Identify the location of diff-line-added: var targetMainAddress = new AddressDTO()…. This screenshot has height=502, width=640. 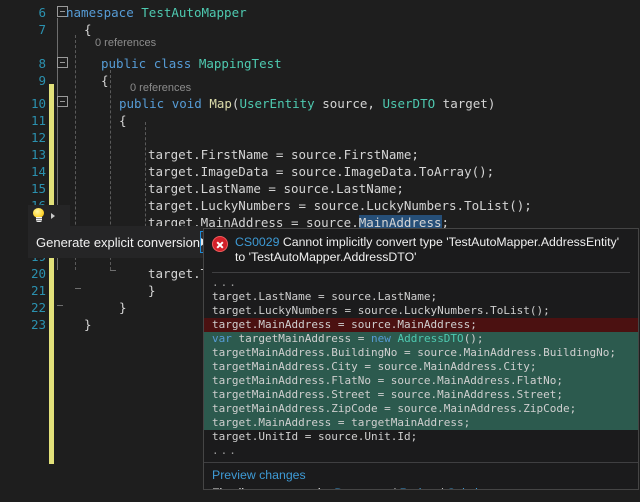
(421, 339).